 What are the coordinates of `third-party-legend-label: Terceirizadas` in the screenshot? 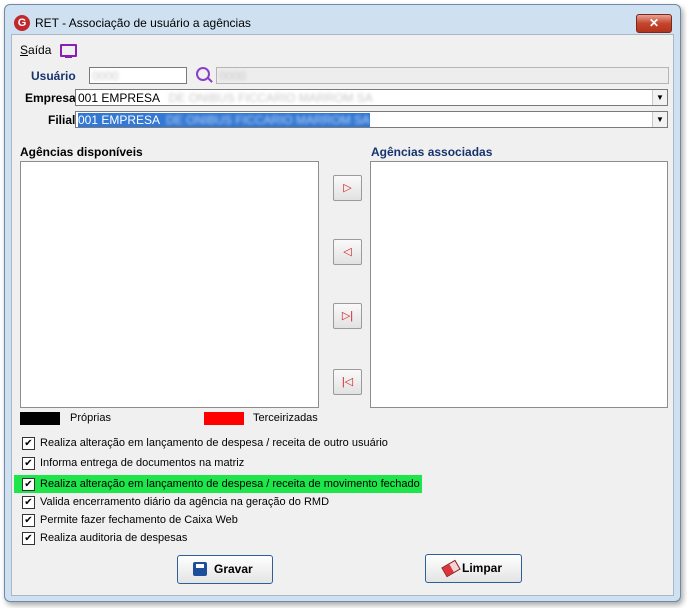 It's located at (285, 418).